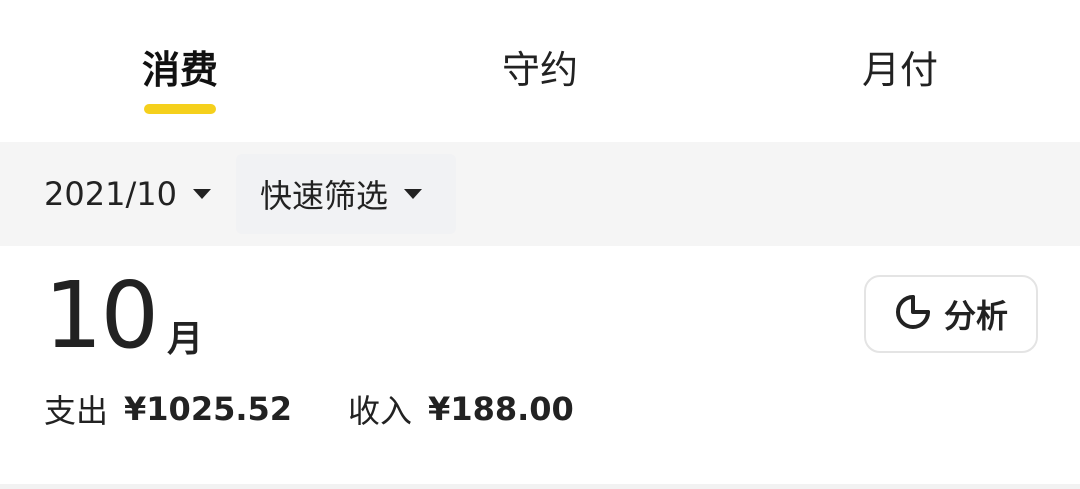 This screenshot has height=489, width=1080. Describe the element at coordinates (101, 315) in the screenshot. I see `month-number: 10` at that location.